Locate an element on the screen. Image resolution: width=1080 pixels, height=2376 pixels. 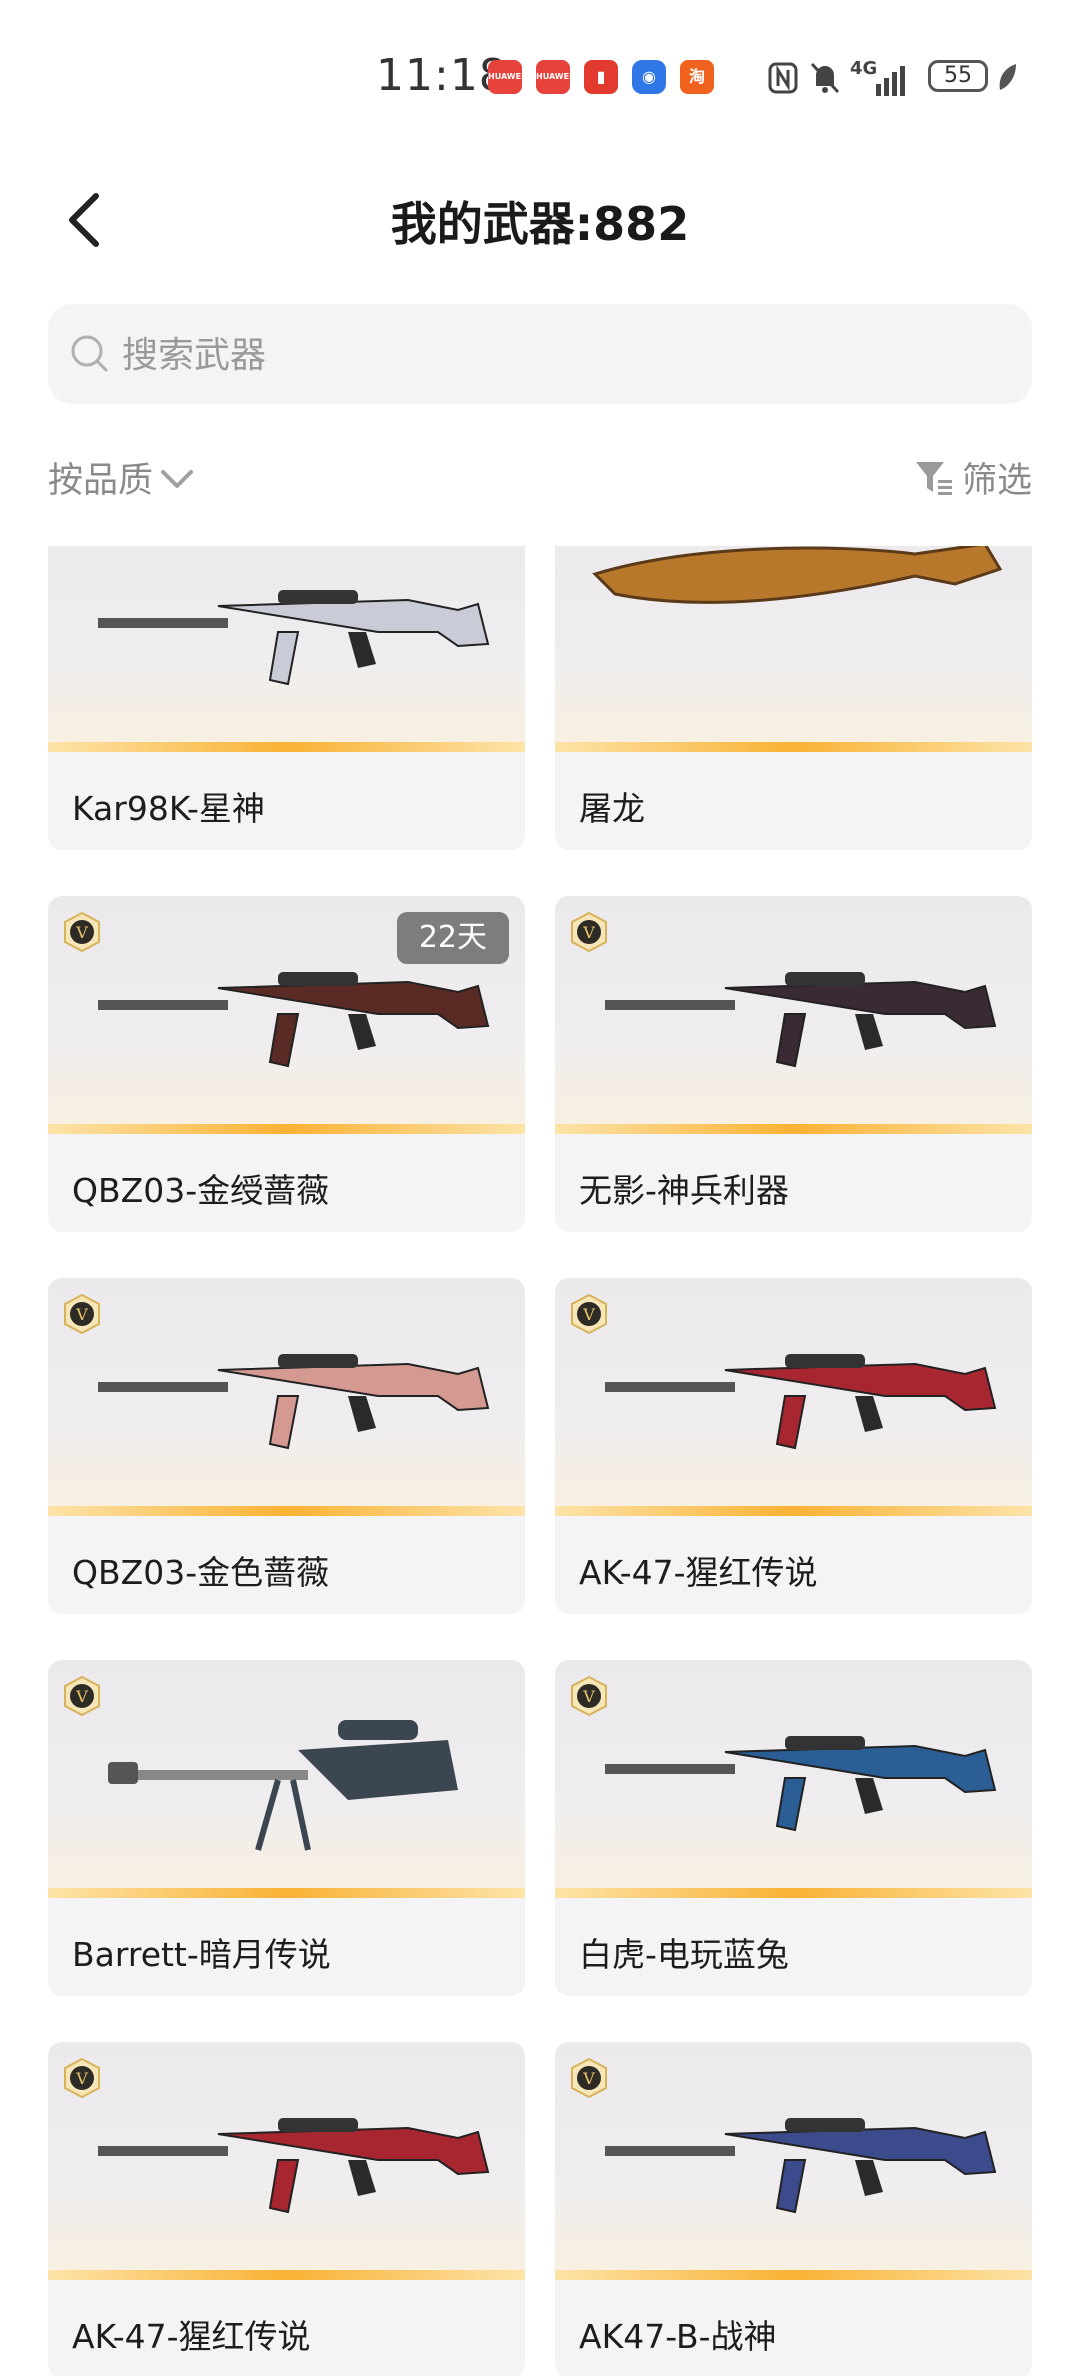
weapon-image-area: V 22天 is located at coordinates (286, 1015).